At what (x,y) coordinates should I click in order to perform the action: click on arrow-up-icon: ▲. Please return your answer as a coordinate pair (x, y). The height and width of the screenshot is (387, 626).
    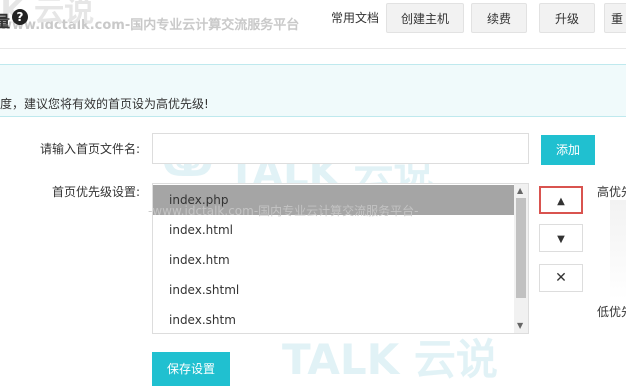
    Looking at the image, I should click on (561, 201).